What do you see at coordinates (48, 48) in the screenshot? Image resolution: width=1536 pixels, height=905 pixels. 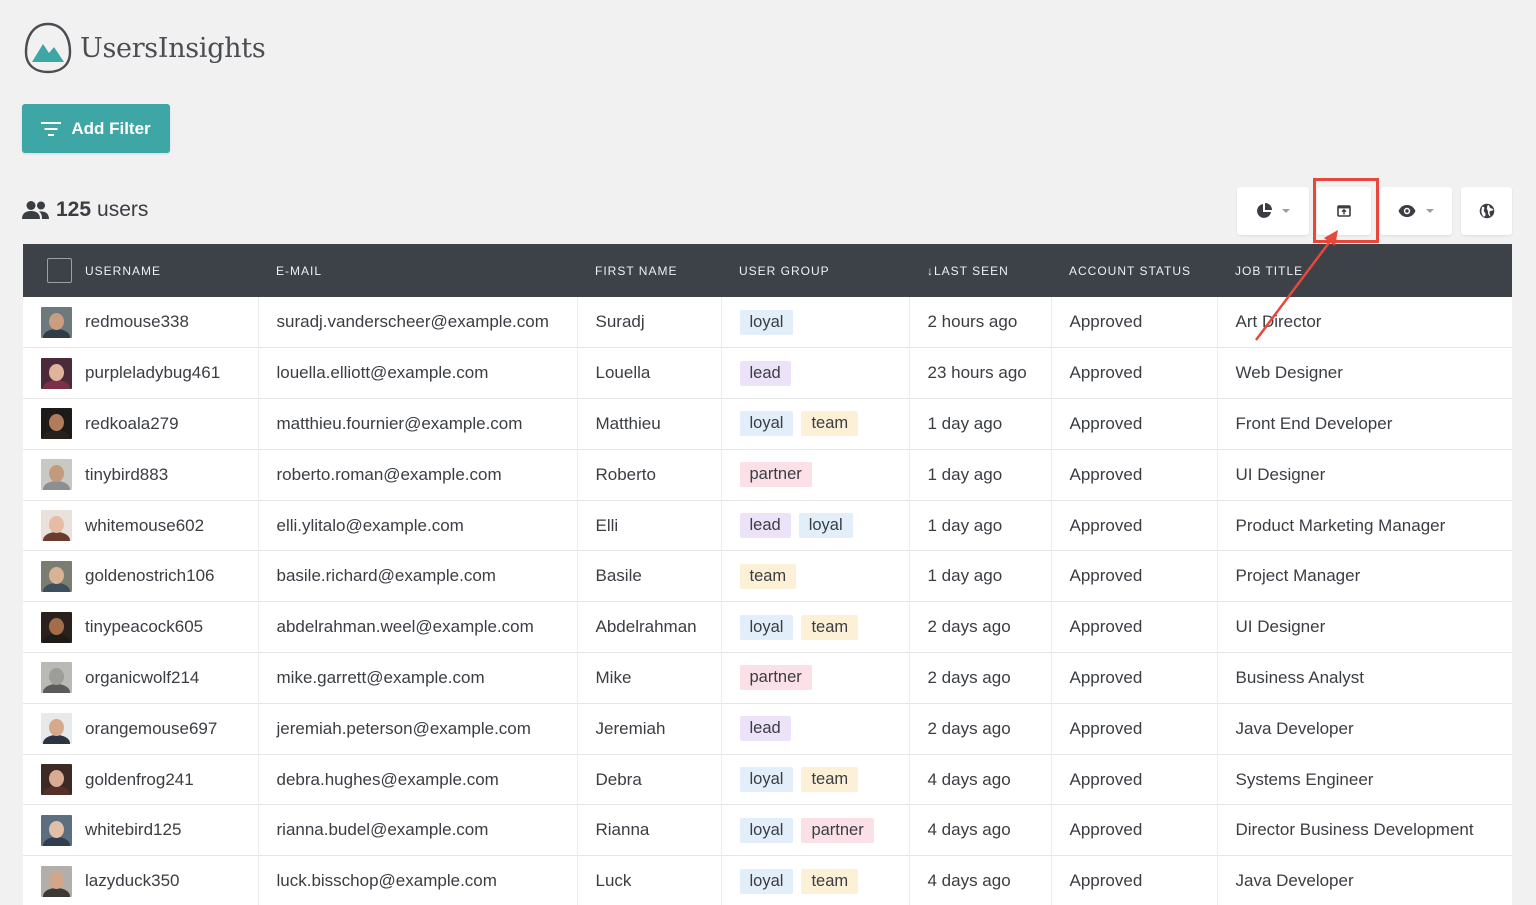 I see `logo-mountain-icon` at bounding box center [48, 48].